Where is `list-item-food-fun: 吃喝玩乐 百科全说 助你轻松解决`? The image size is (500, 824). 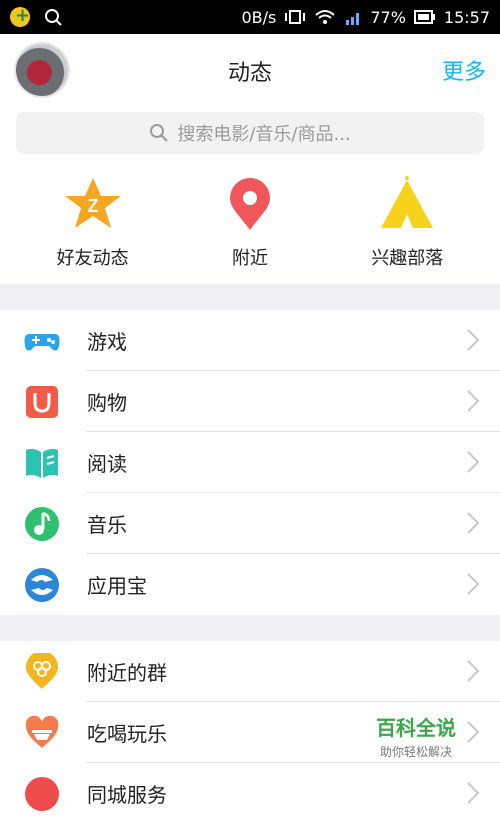
list-item-food-fun: 吃喝玩乐 百科全说 助你轻松解决 is located at coordinates (250, 732).